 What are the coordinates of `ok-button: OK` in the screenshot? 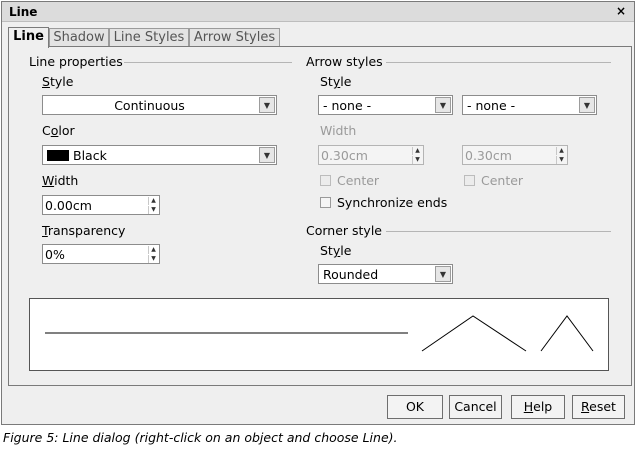 It's located at (415, 407).